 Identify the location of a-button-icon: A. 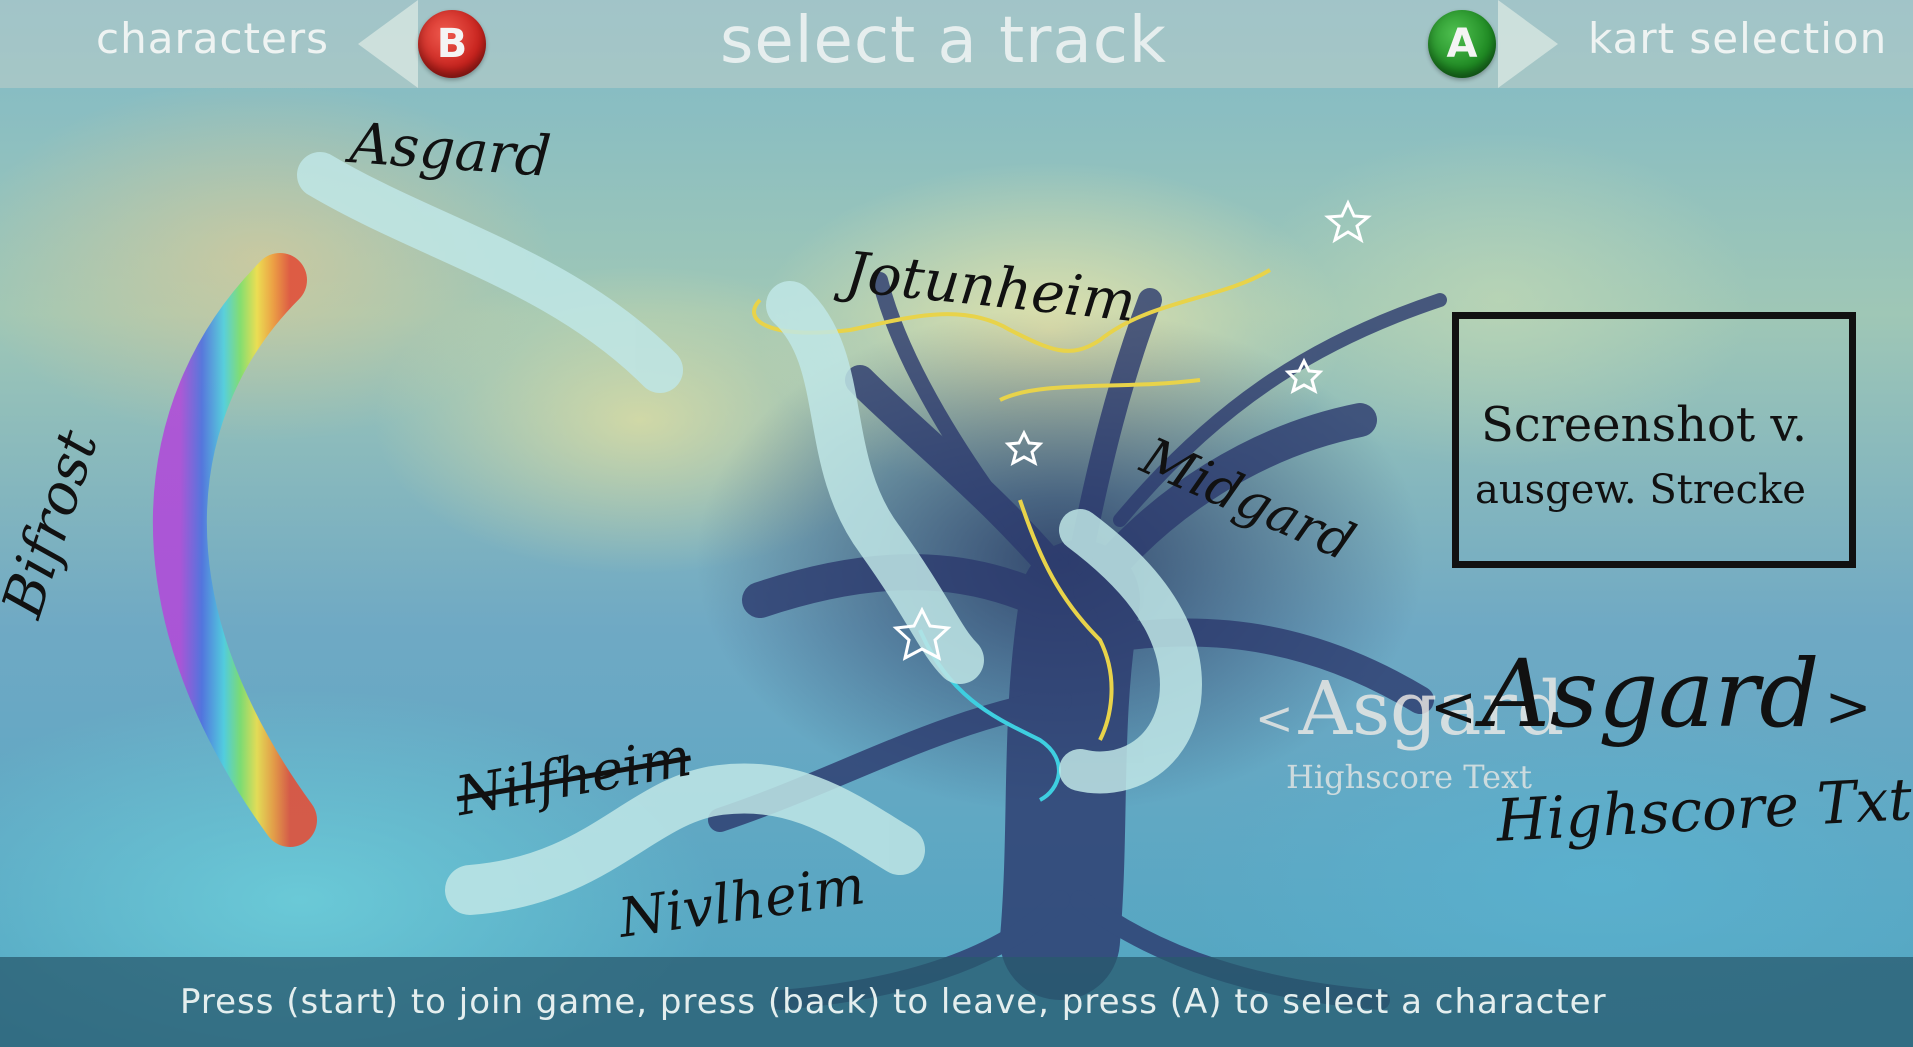
(1462, 44).